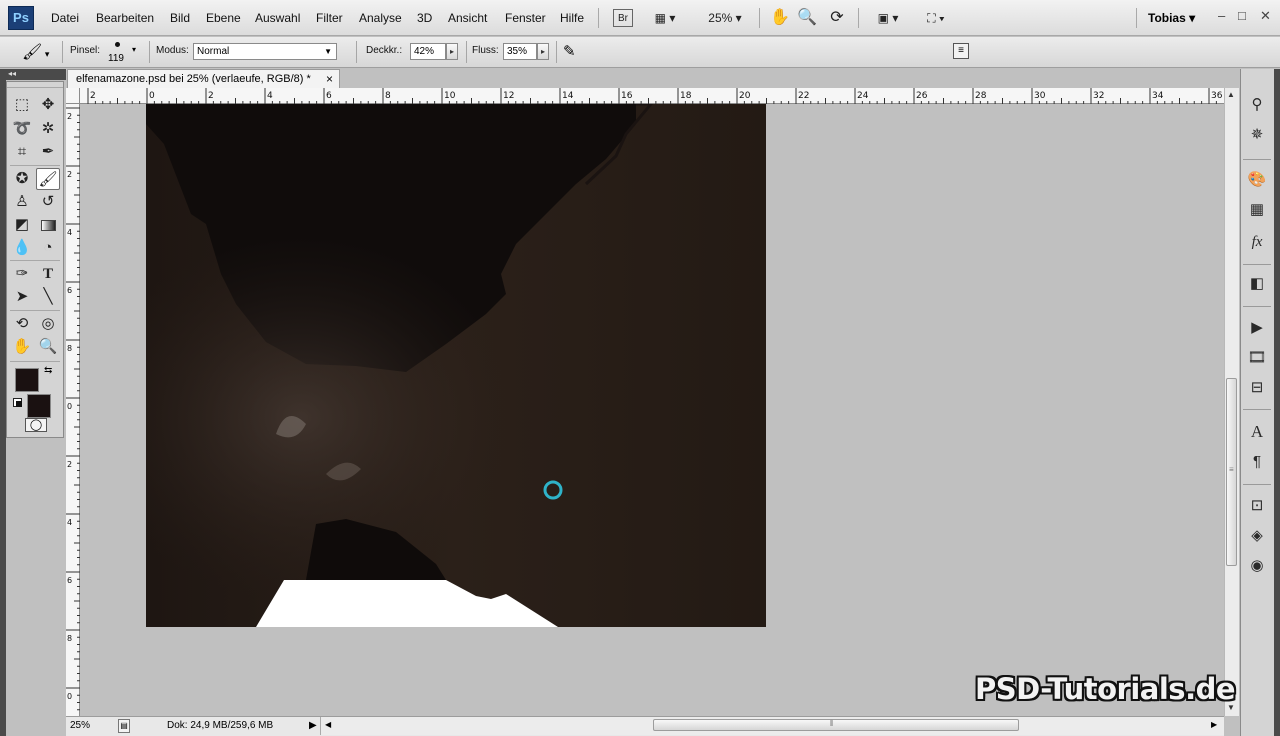 Image resolution: width=1280 pixels, height=736 pixels. I want to click on animation-panel-button: 🎞, so click(1257, 358).